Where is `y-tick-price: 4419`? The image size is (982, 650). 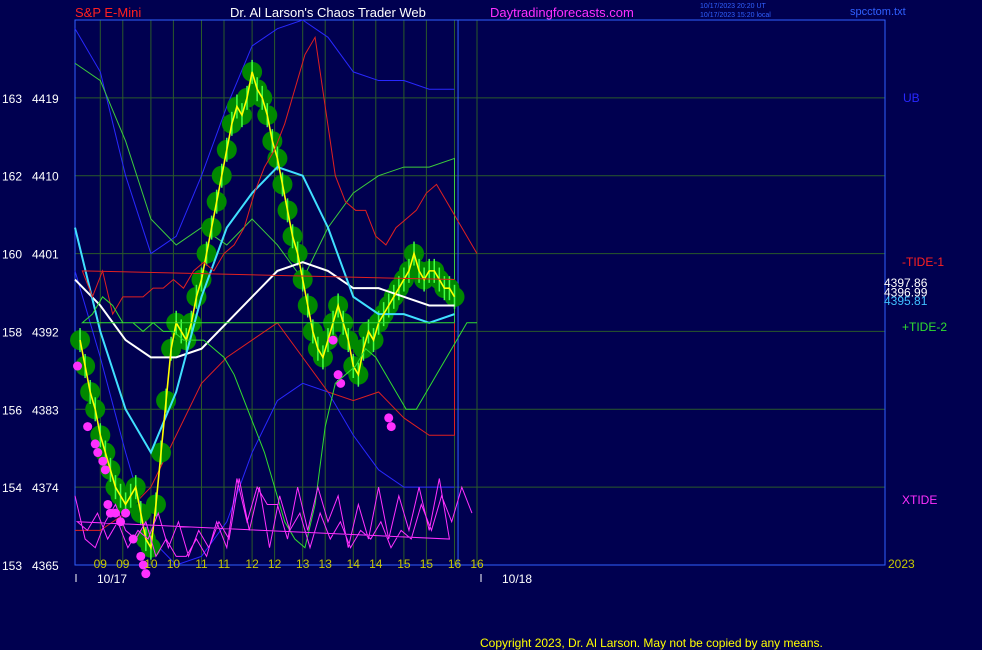
y-tick-price: 4419 is located at coordinates (45, 99).